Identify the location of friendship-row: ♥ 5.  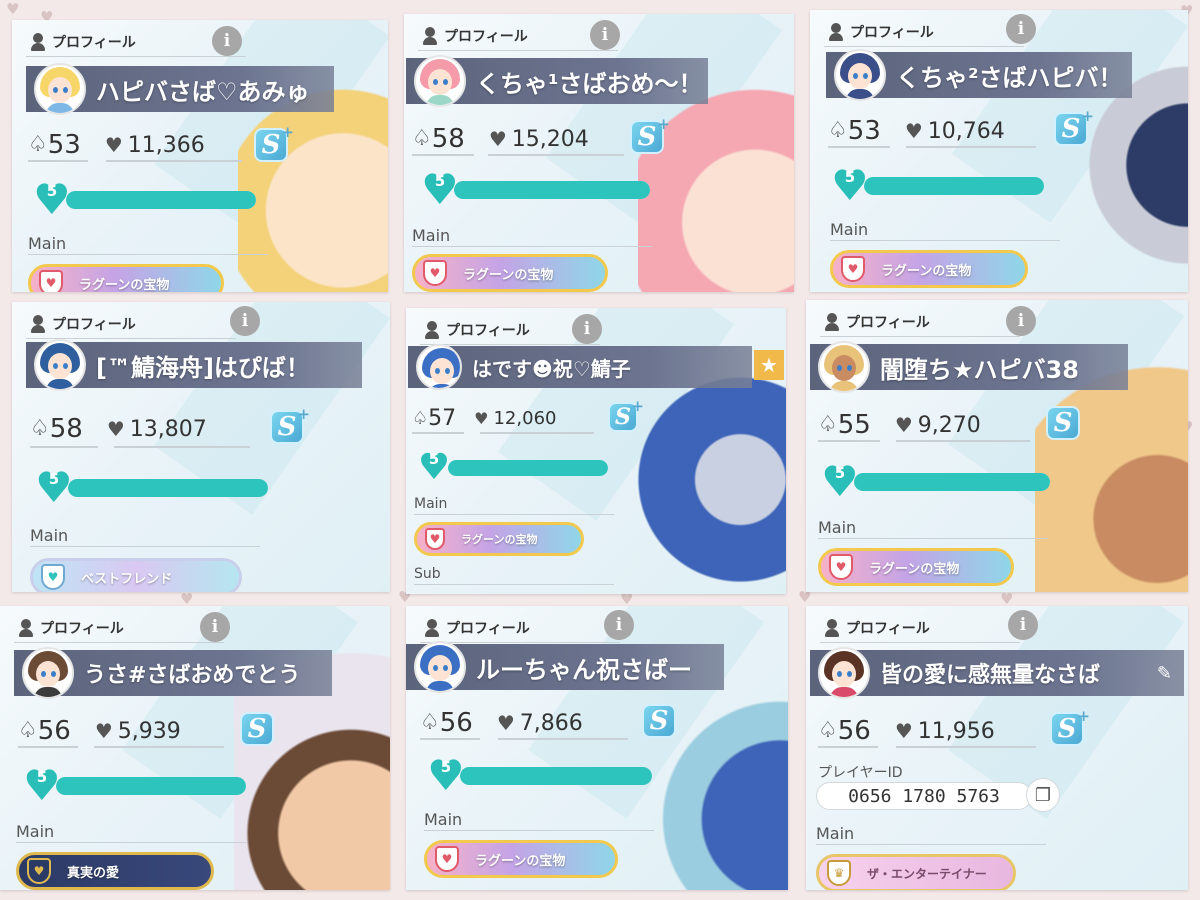
(144, 200).